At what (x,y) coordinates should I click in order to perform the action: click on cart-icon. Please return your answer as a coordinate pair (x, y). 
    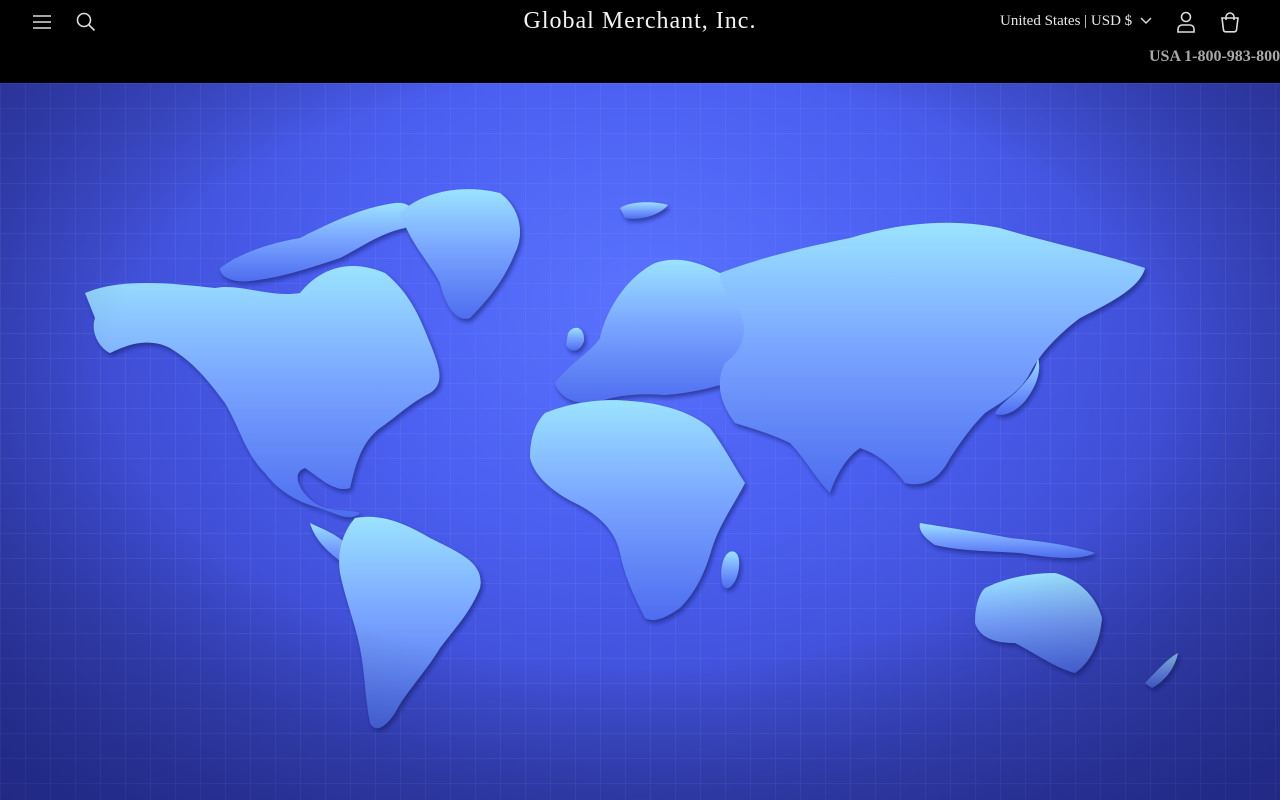
    Looking at the image, I should click on (1230, 22).